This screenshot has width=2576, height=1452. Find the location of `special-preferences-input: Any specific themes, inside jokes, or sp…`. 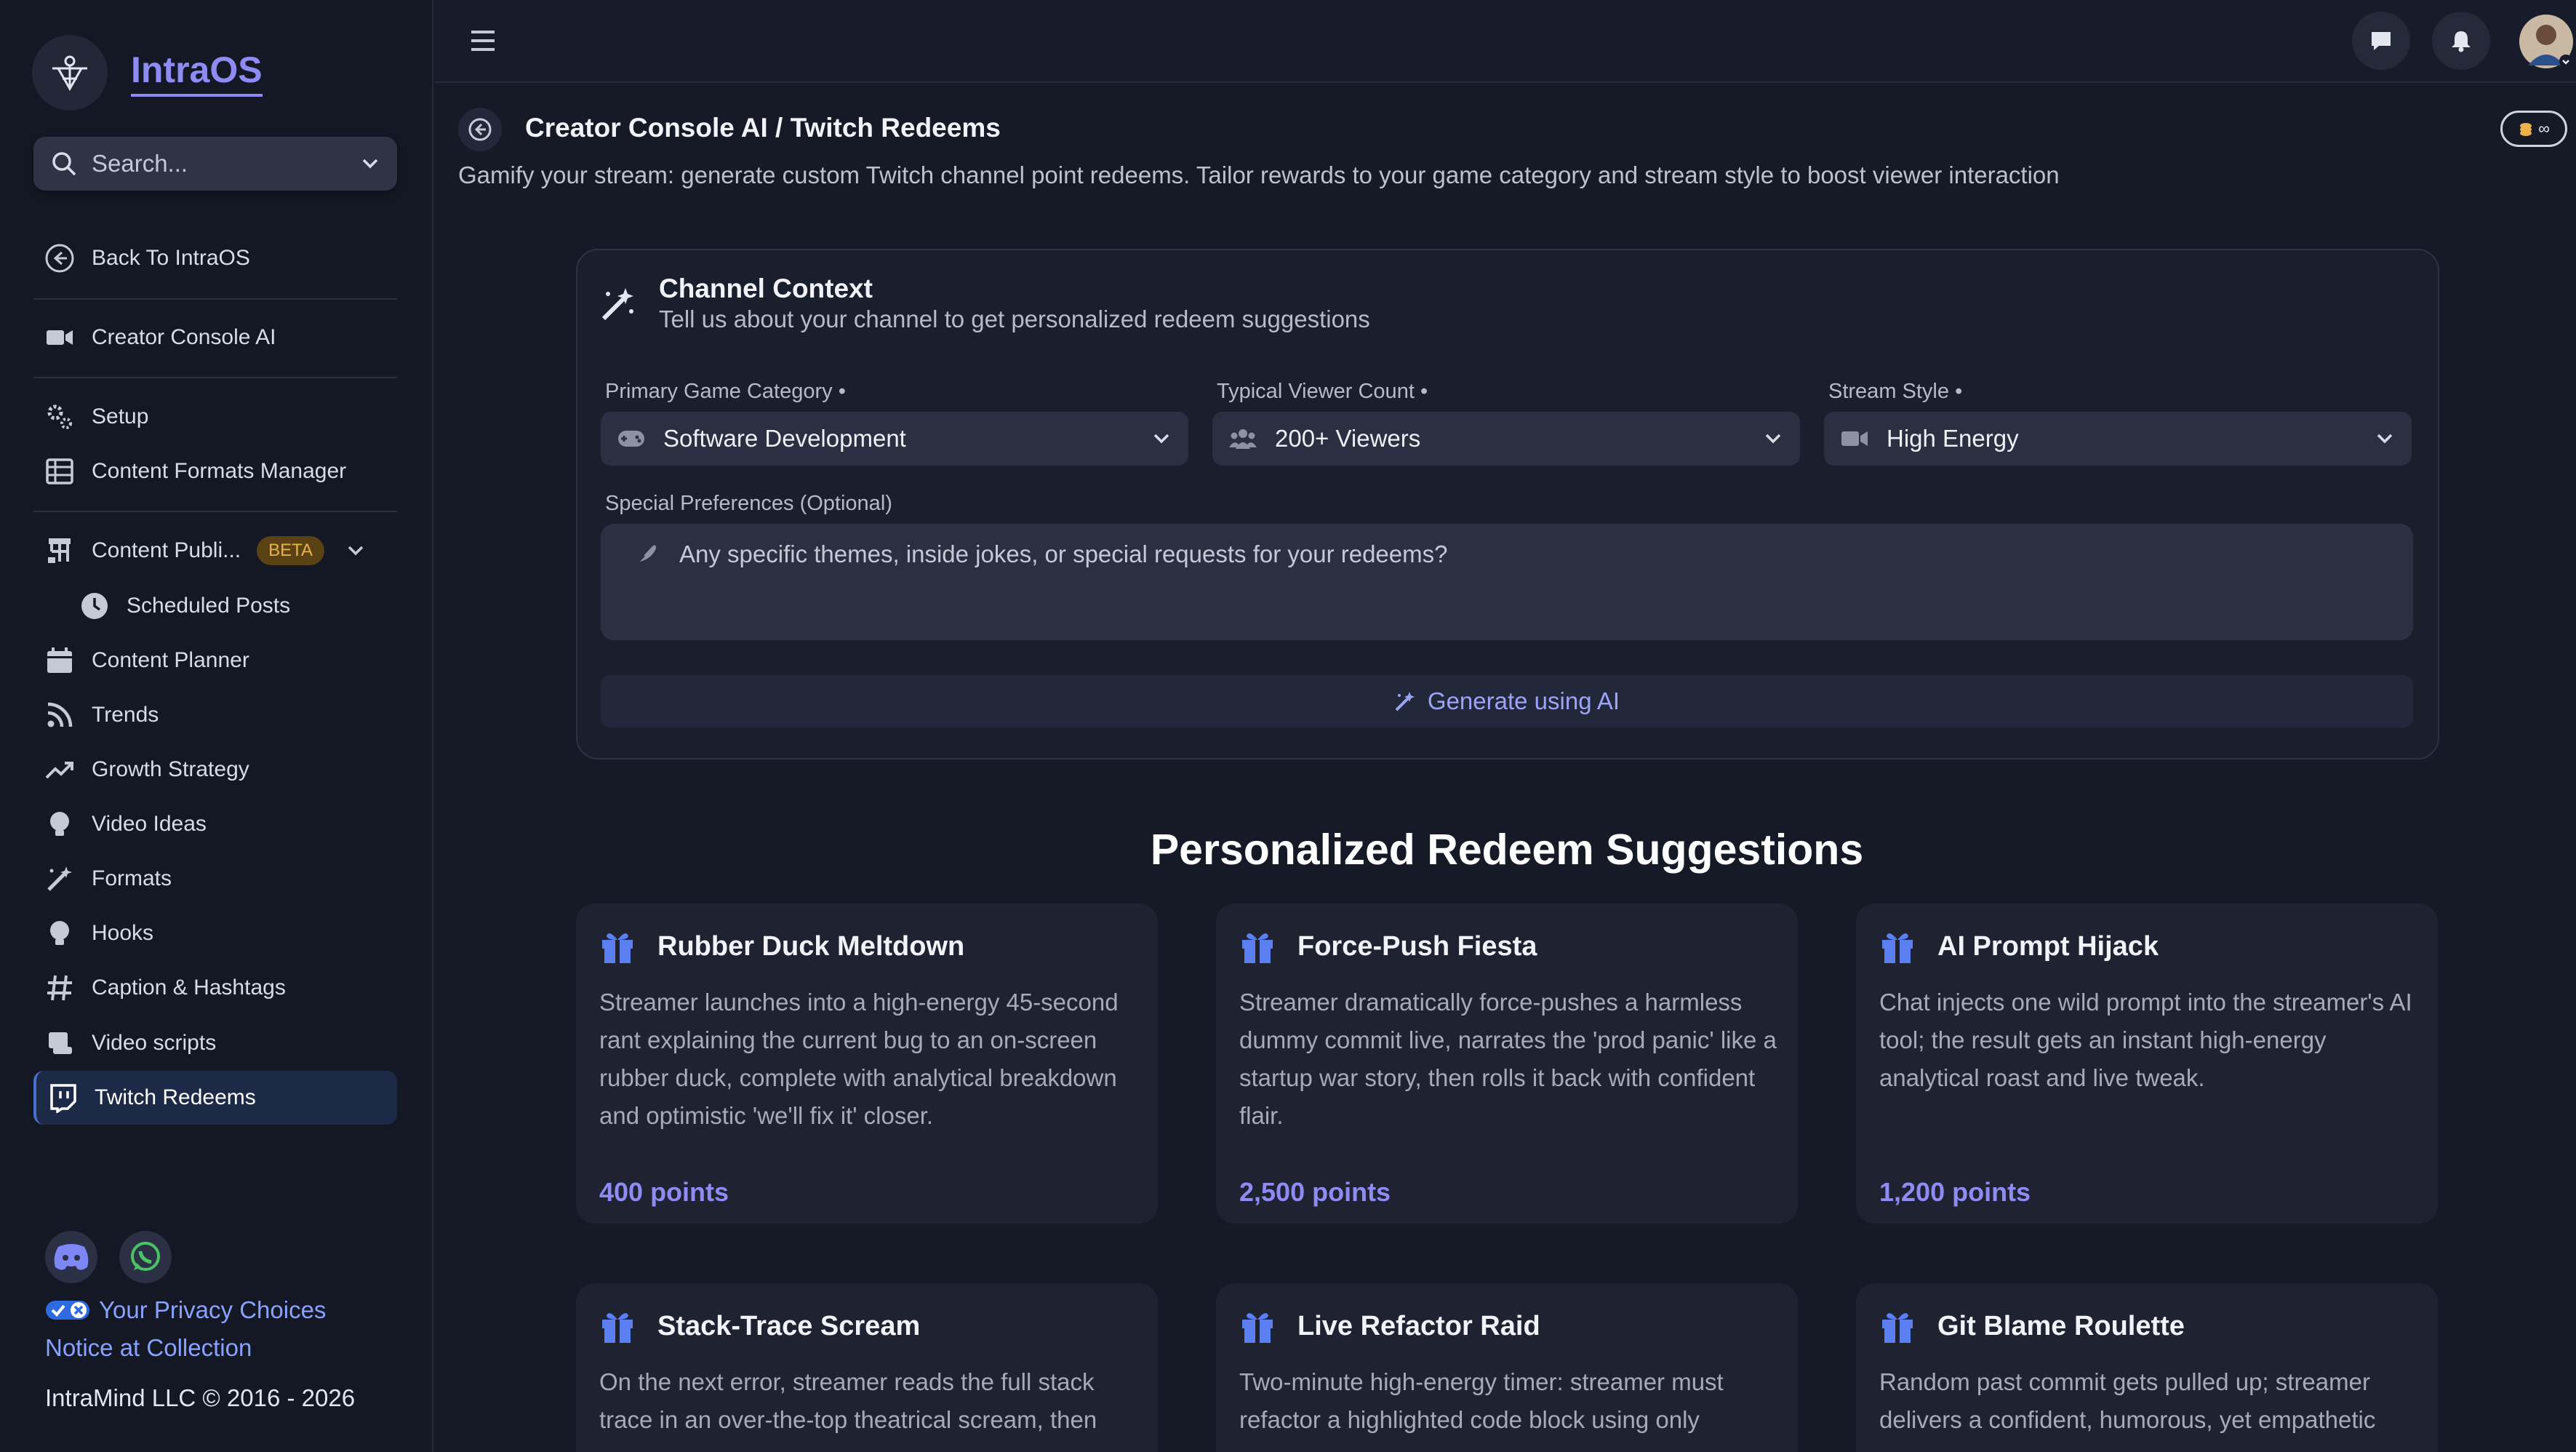

special-preferences-input: Any specific themes, inside jokes, or sp… is located at coordinates (1507, 582).